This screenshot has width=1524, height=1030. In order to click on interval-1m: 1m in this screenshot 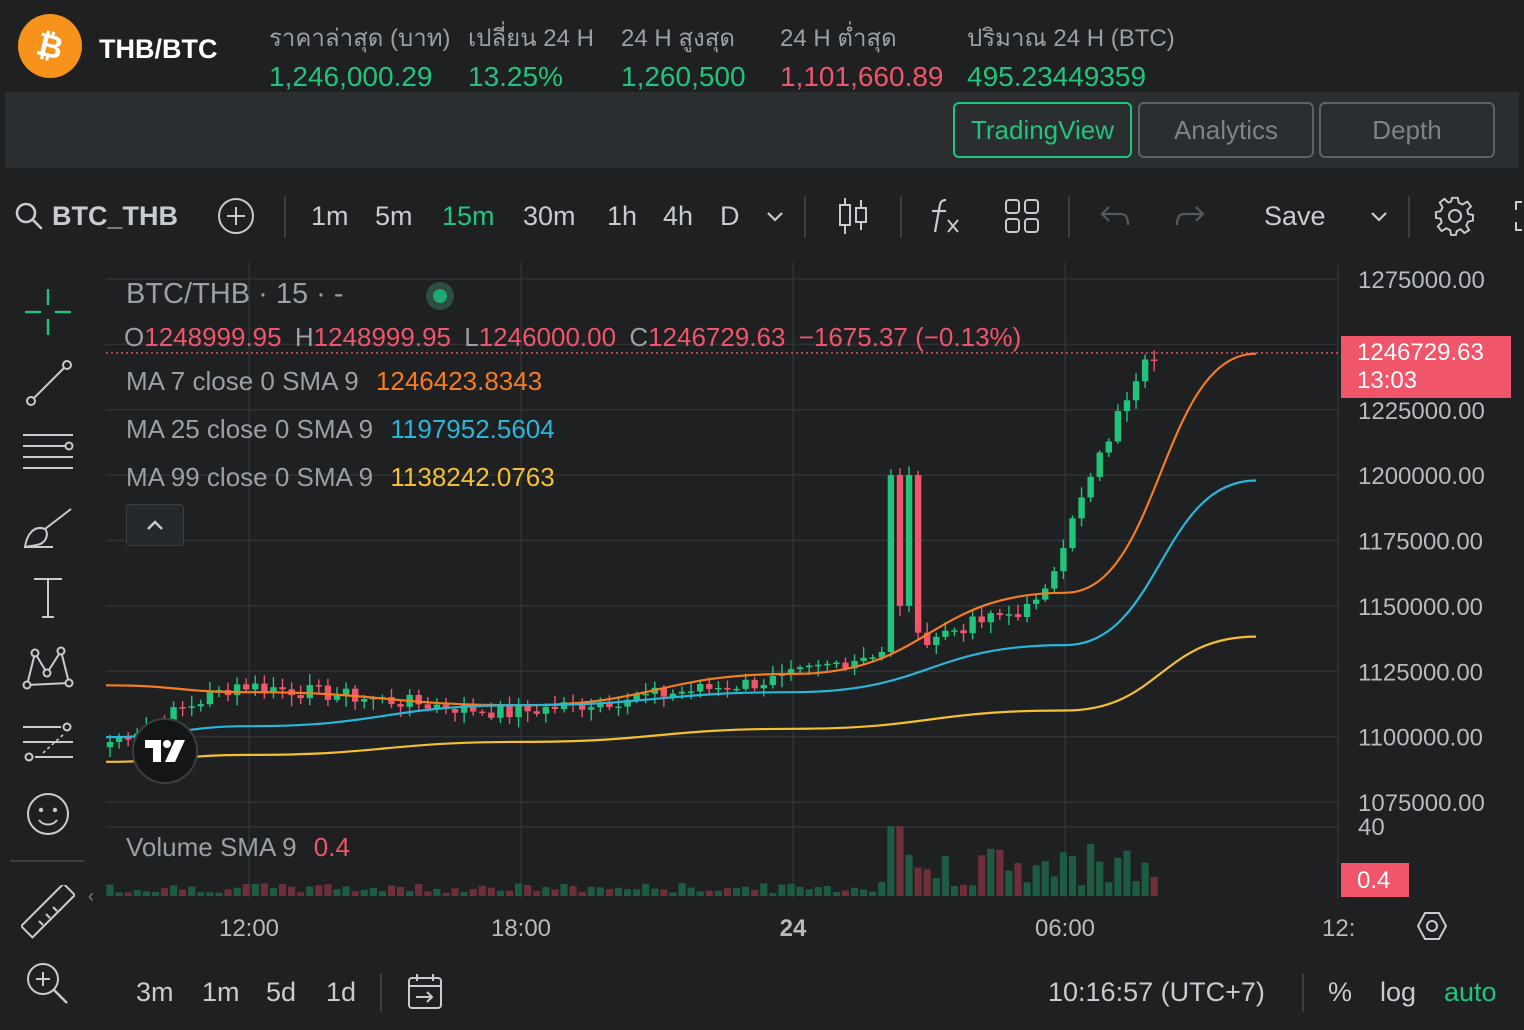, I will do `click(330, 216)`.